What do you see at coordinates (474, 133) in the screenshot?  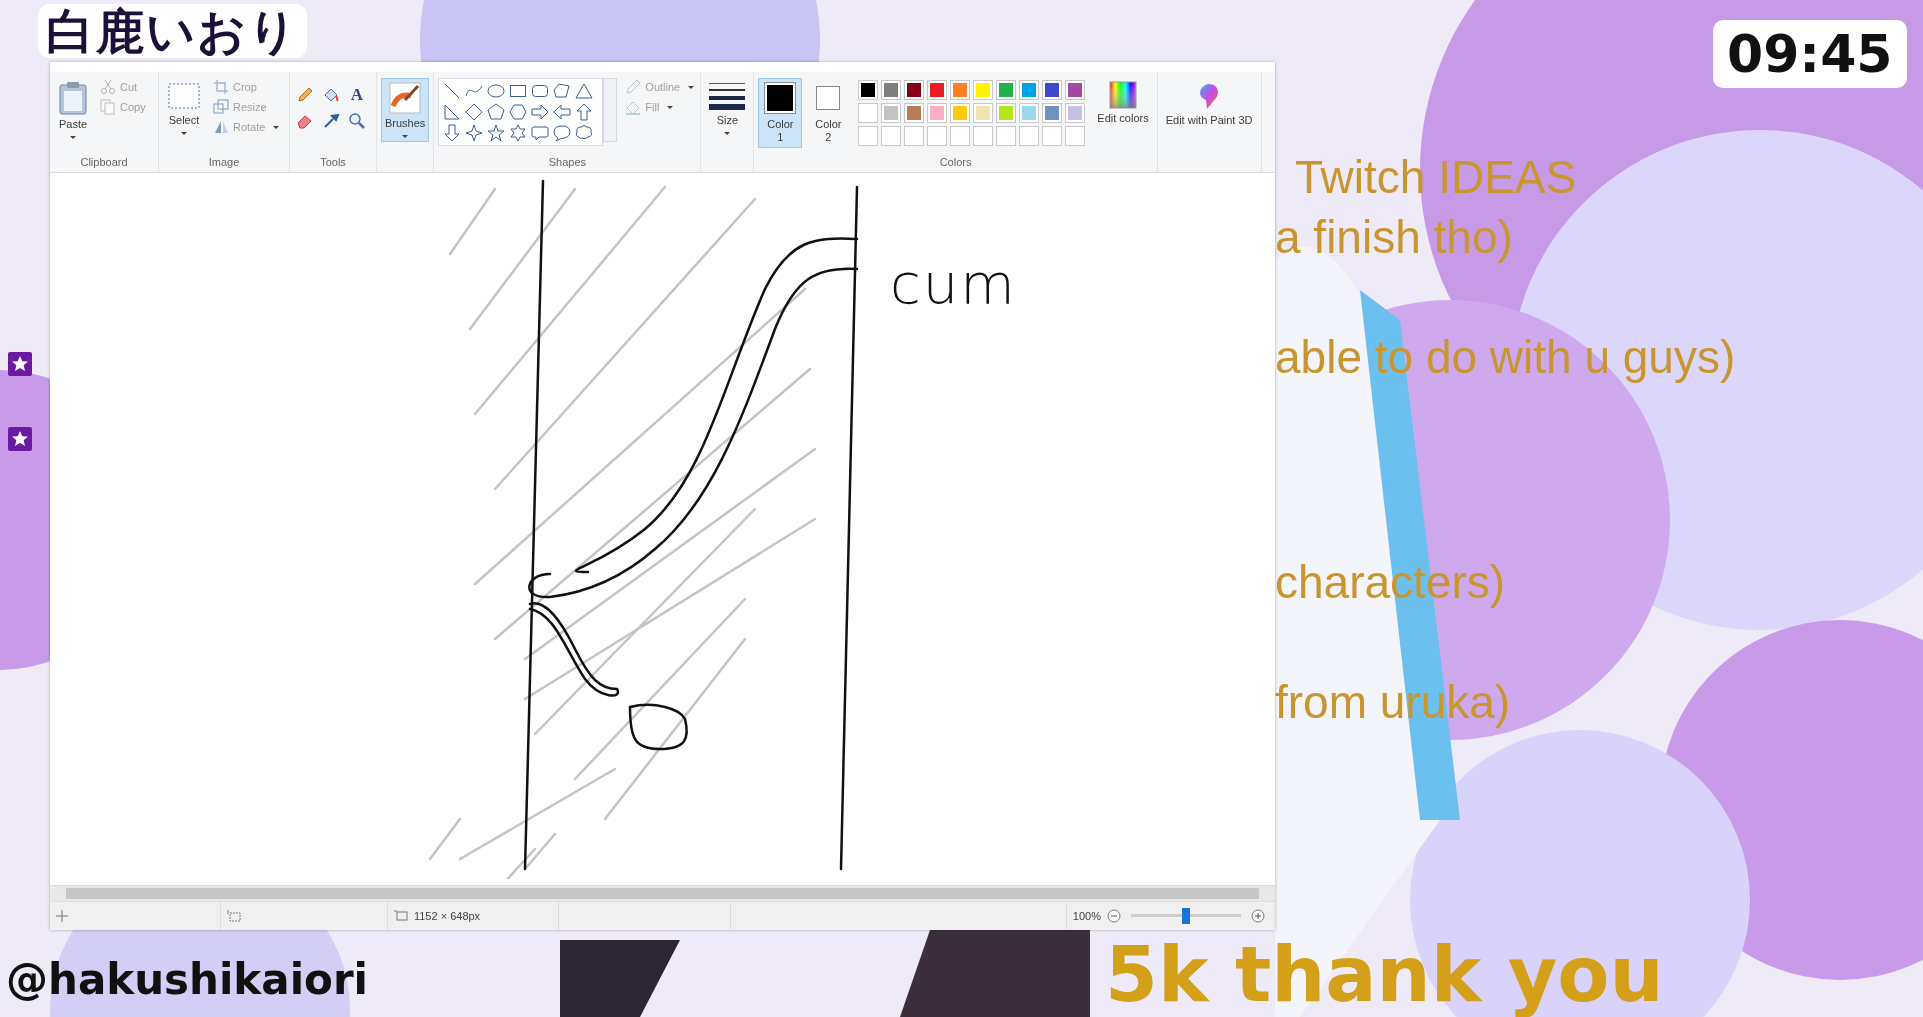 I see `four-point-star-icon` at bounding box center [474, 133].